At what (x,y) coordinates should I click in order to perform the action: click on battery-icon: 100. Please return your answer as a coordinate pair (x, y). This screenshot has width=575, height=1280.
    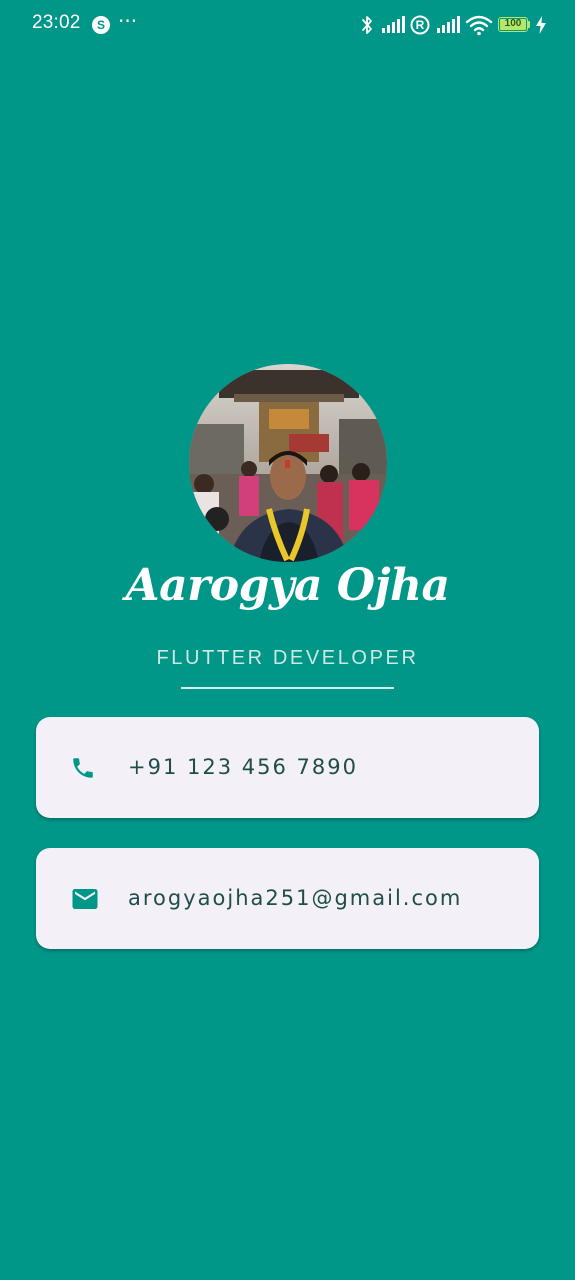
    Looking at the image, I should click on (513, 24).